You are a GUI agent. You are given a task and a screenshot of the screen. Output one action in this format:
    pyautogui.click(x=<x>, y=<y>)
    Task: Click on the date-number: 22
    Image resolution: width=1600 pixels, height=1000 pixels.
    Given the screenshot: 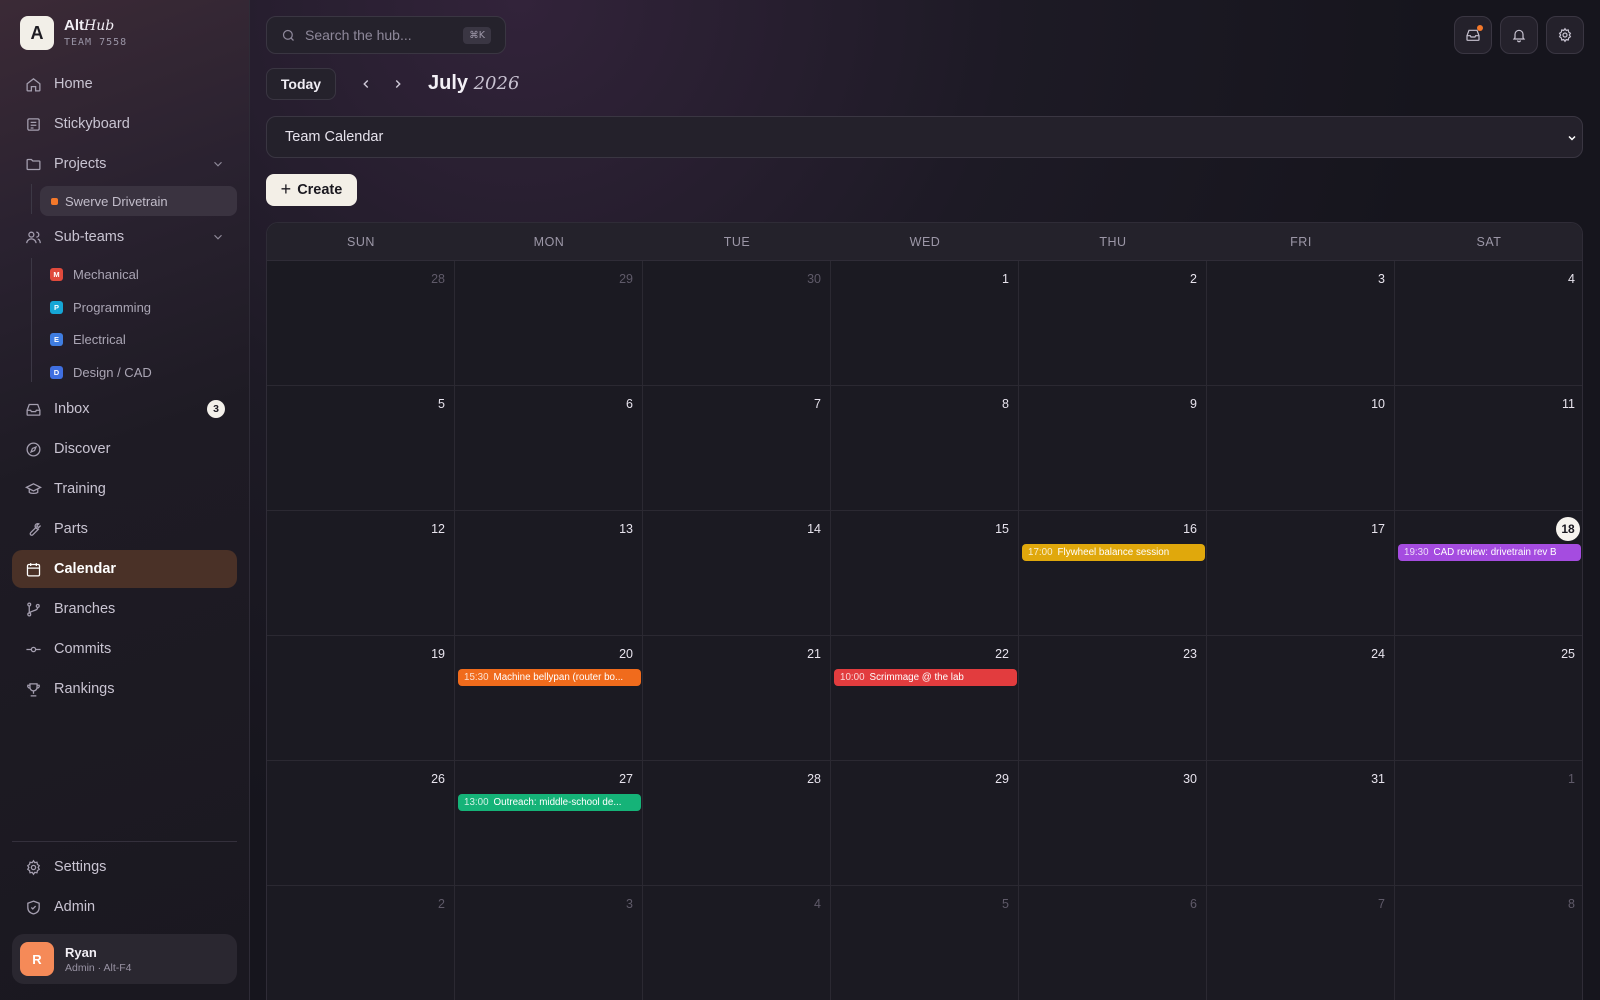 What is the action you would take?
    pyautogui.click(x=1002, y=654)
    